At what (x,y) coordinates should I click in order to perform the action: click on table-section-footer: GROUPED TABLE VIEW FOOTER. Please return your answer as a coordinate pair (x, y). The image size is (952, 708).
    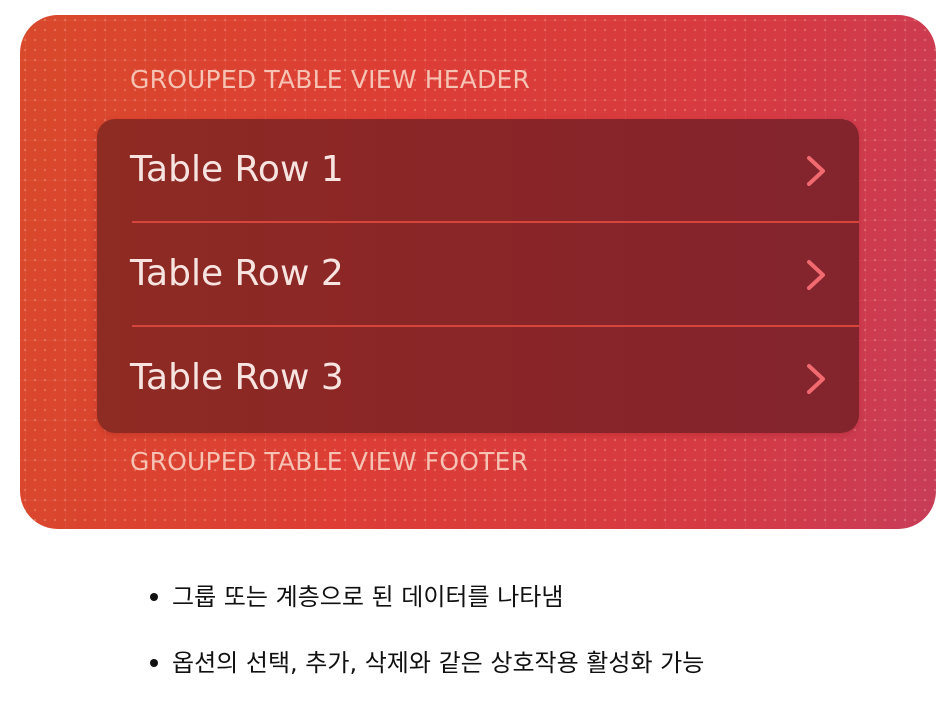
    Looking at the image, I should click on (329, 461).